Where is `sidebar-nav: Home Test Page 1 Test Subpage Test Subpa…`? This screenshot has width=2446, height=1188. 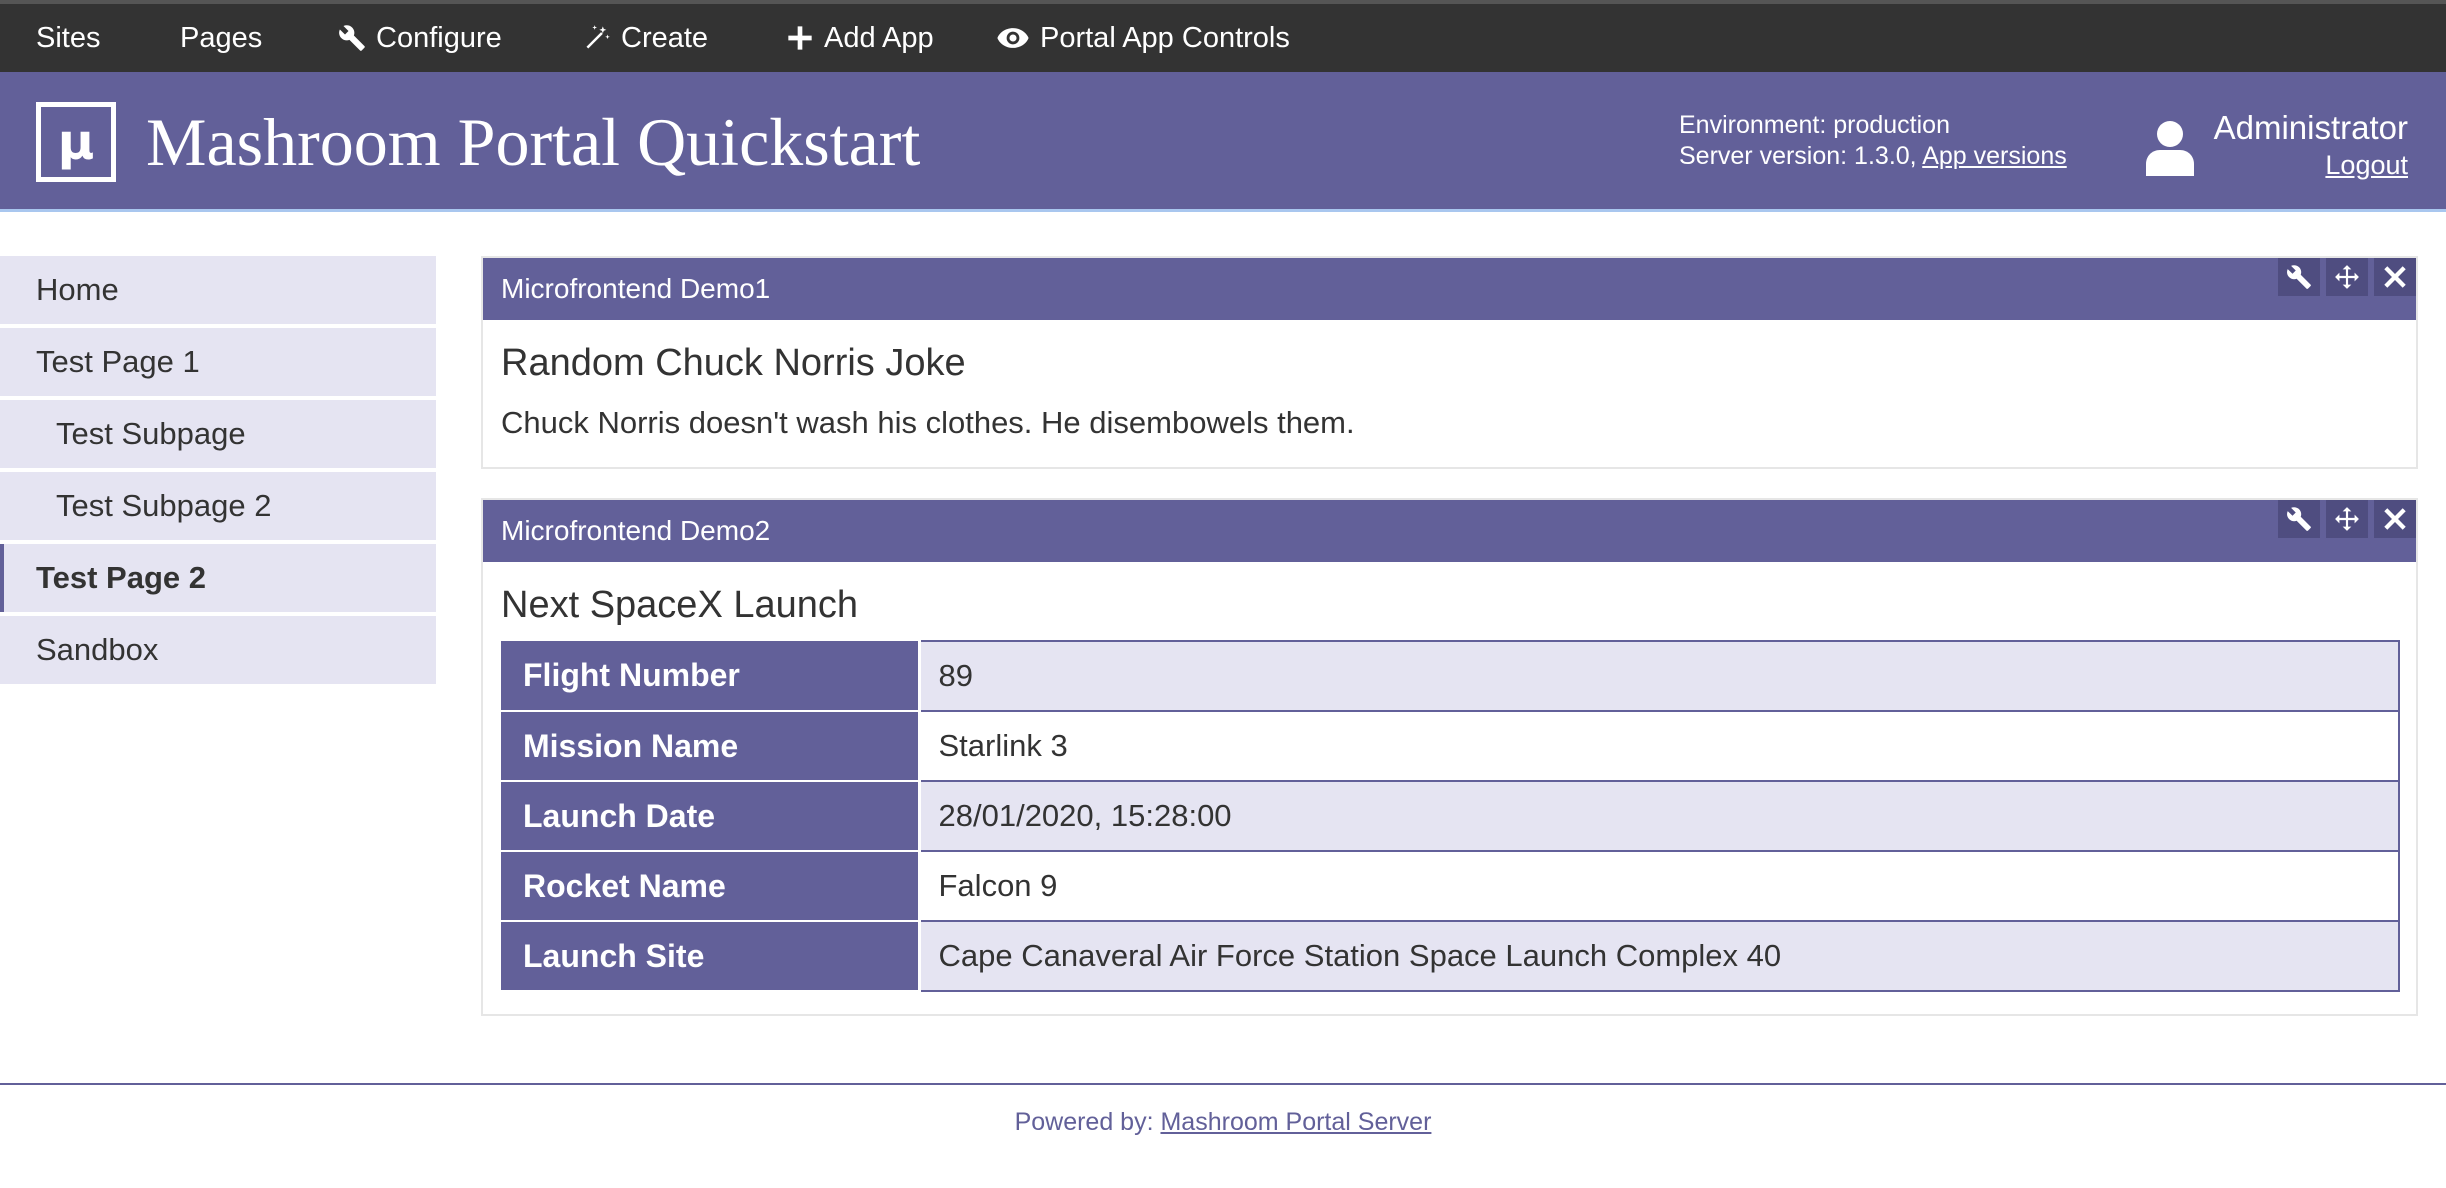
sidebar-nav: Home Test Page 1 Test Subpage Test Subpa… is located at coordinates (218, 472).